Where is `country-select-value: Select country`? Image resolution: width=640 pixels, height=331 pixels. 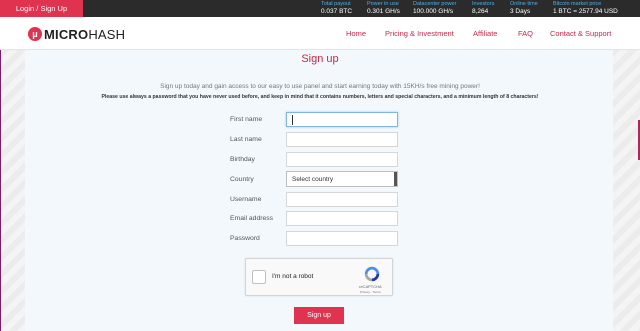
country-select-value: Select country is located at coordinates (313, 179).